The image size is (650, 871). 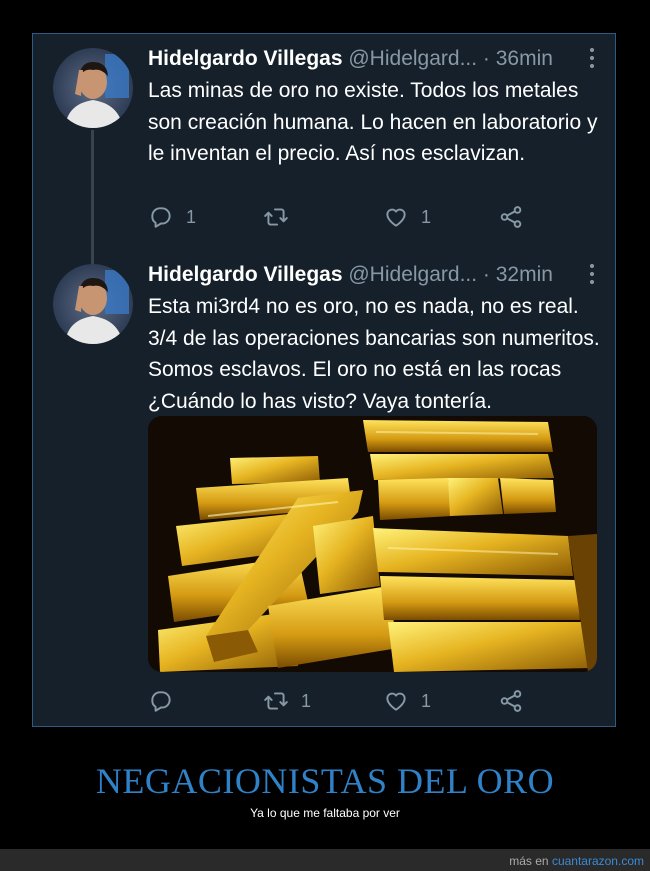 I want to click on tweet-time: · 32min, so click(x=518, y=274).